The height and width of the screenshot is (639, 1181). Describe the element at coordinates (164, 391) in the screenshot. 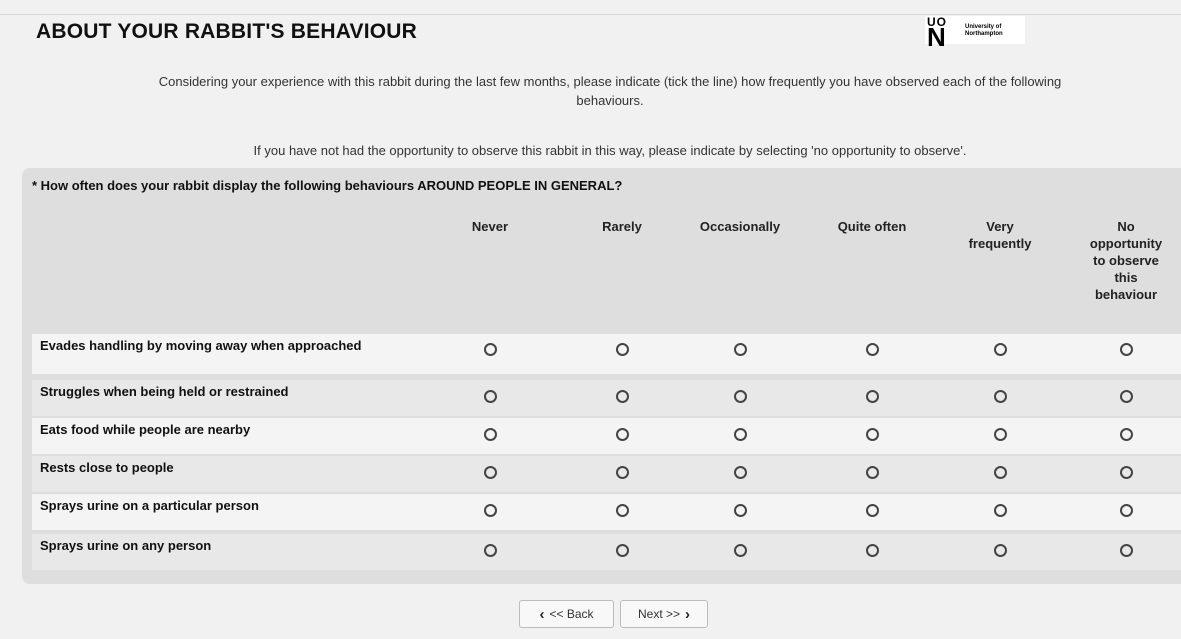

I see `row-label: Struggles when being held or restrained` at that location.